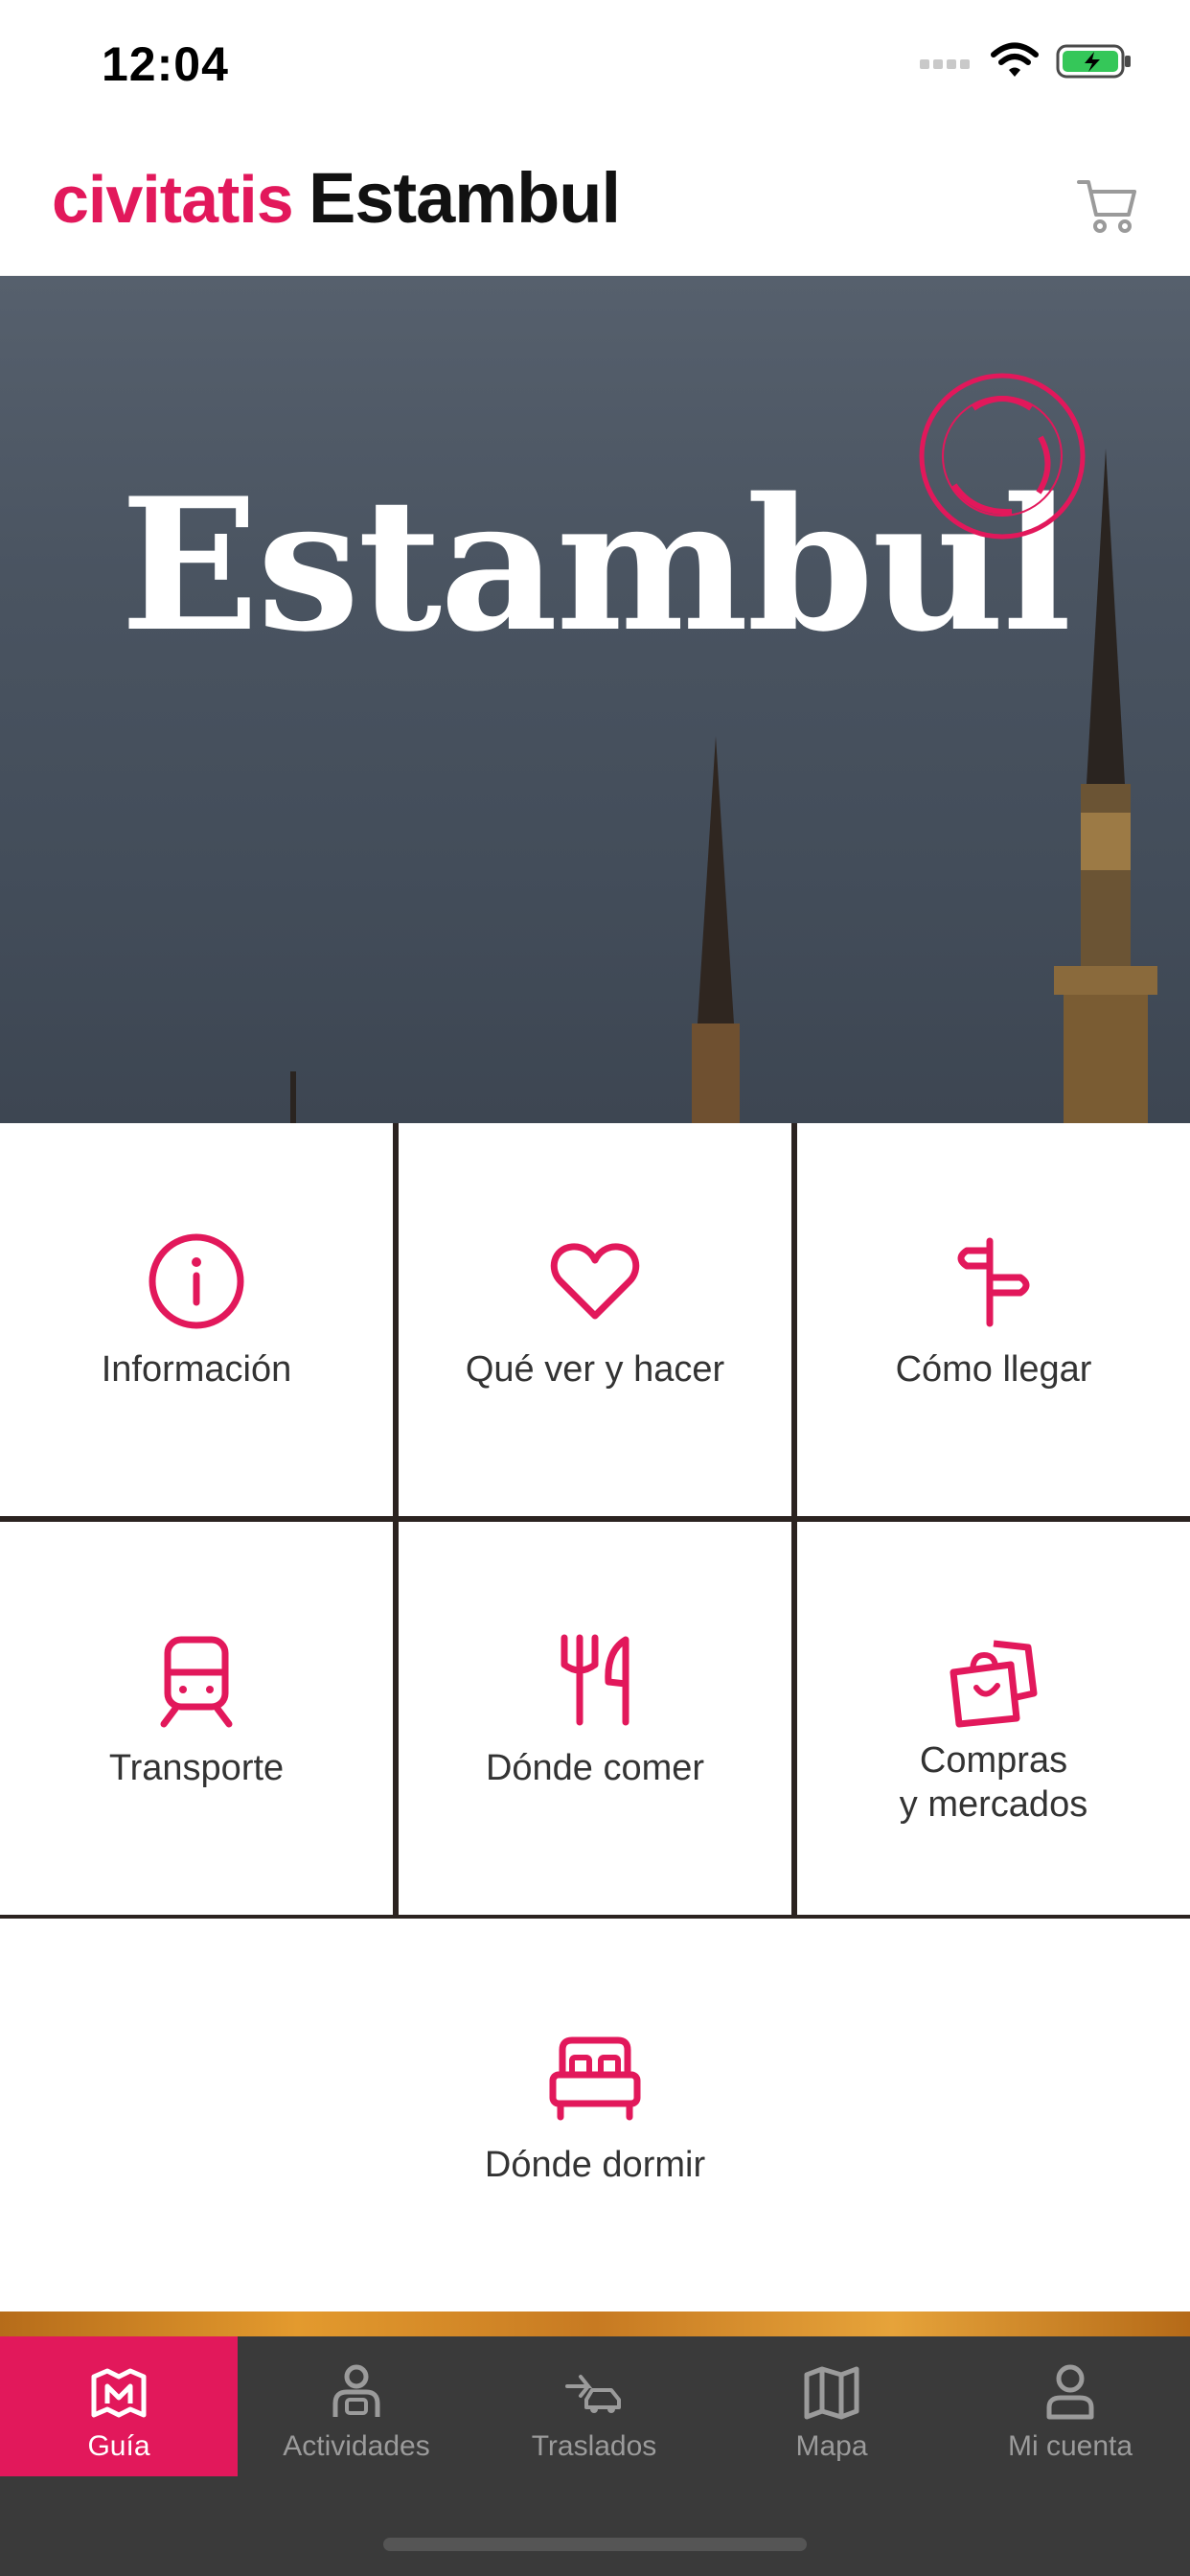 The image size is (1190, 2576). What do you see at coordinates (832, 2446) in the screenshot?
I see `tab-mapa-label: Mapa` at bounding box center [832, 2446].